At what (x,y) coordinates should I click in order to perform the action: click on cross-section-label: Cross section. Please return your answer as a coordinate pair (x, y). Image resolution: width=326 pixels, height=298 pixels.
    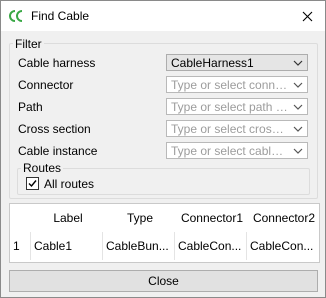
    Looking at the image, I should click on (54, 129).